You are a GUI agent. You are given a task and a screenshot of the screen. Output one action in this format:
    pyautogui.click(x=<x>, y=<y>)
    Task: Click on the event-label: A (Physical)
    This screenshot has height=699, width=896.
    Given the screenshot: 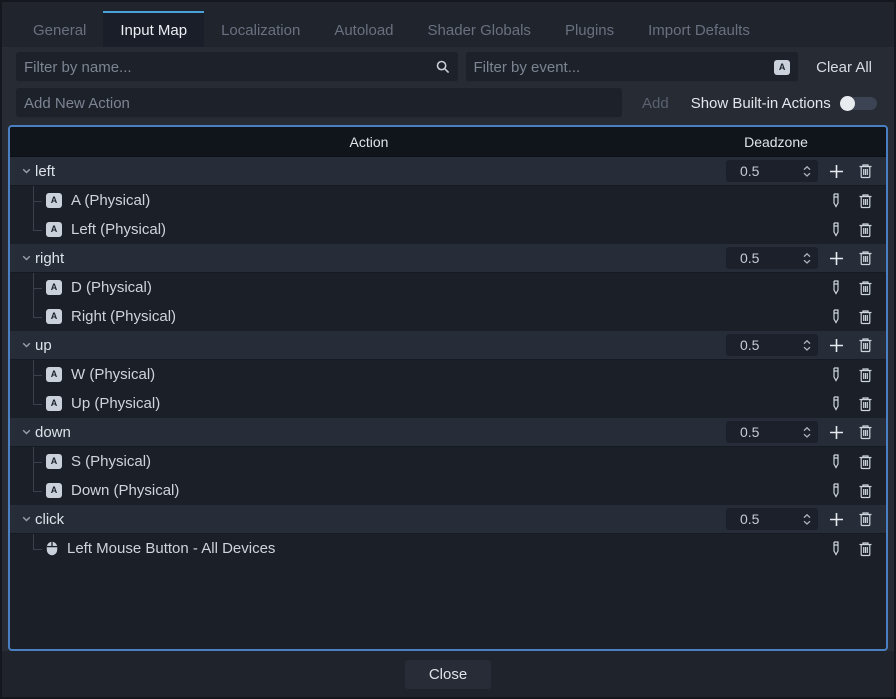 What is the action you would take?
    pyautogui.click(x=111, y=200)
    